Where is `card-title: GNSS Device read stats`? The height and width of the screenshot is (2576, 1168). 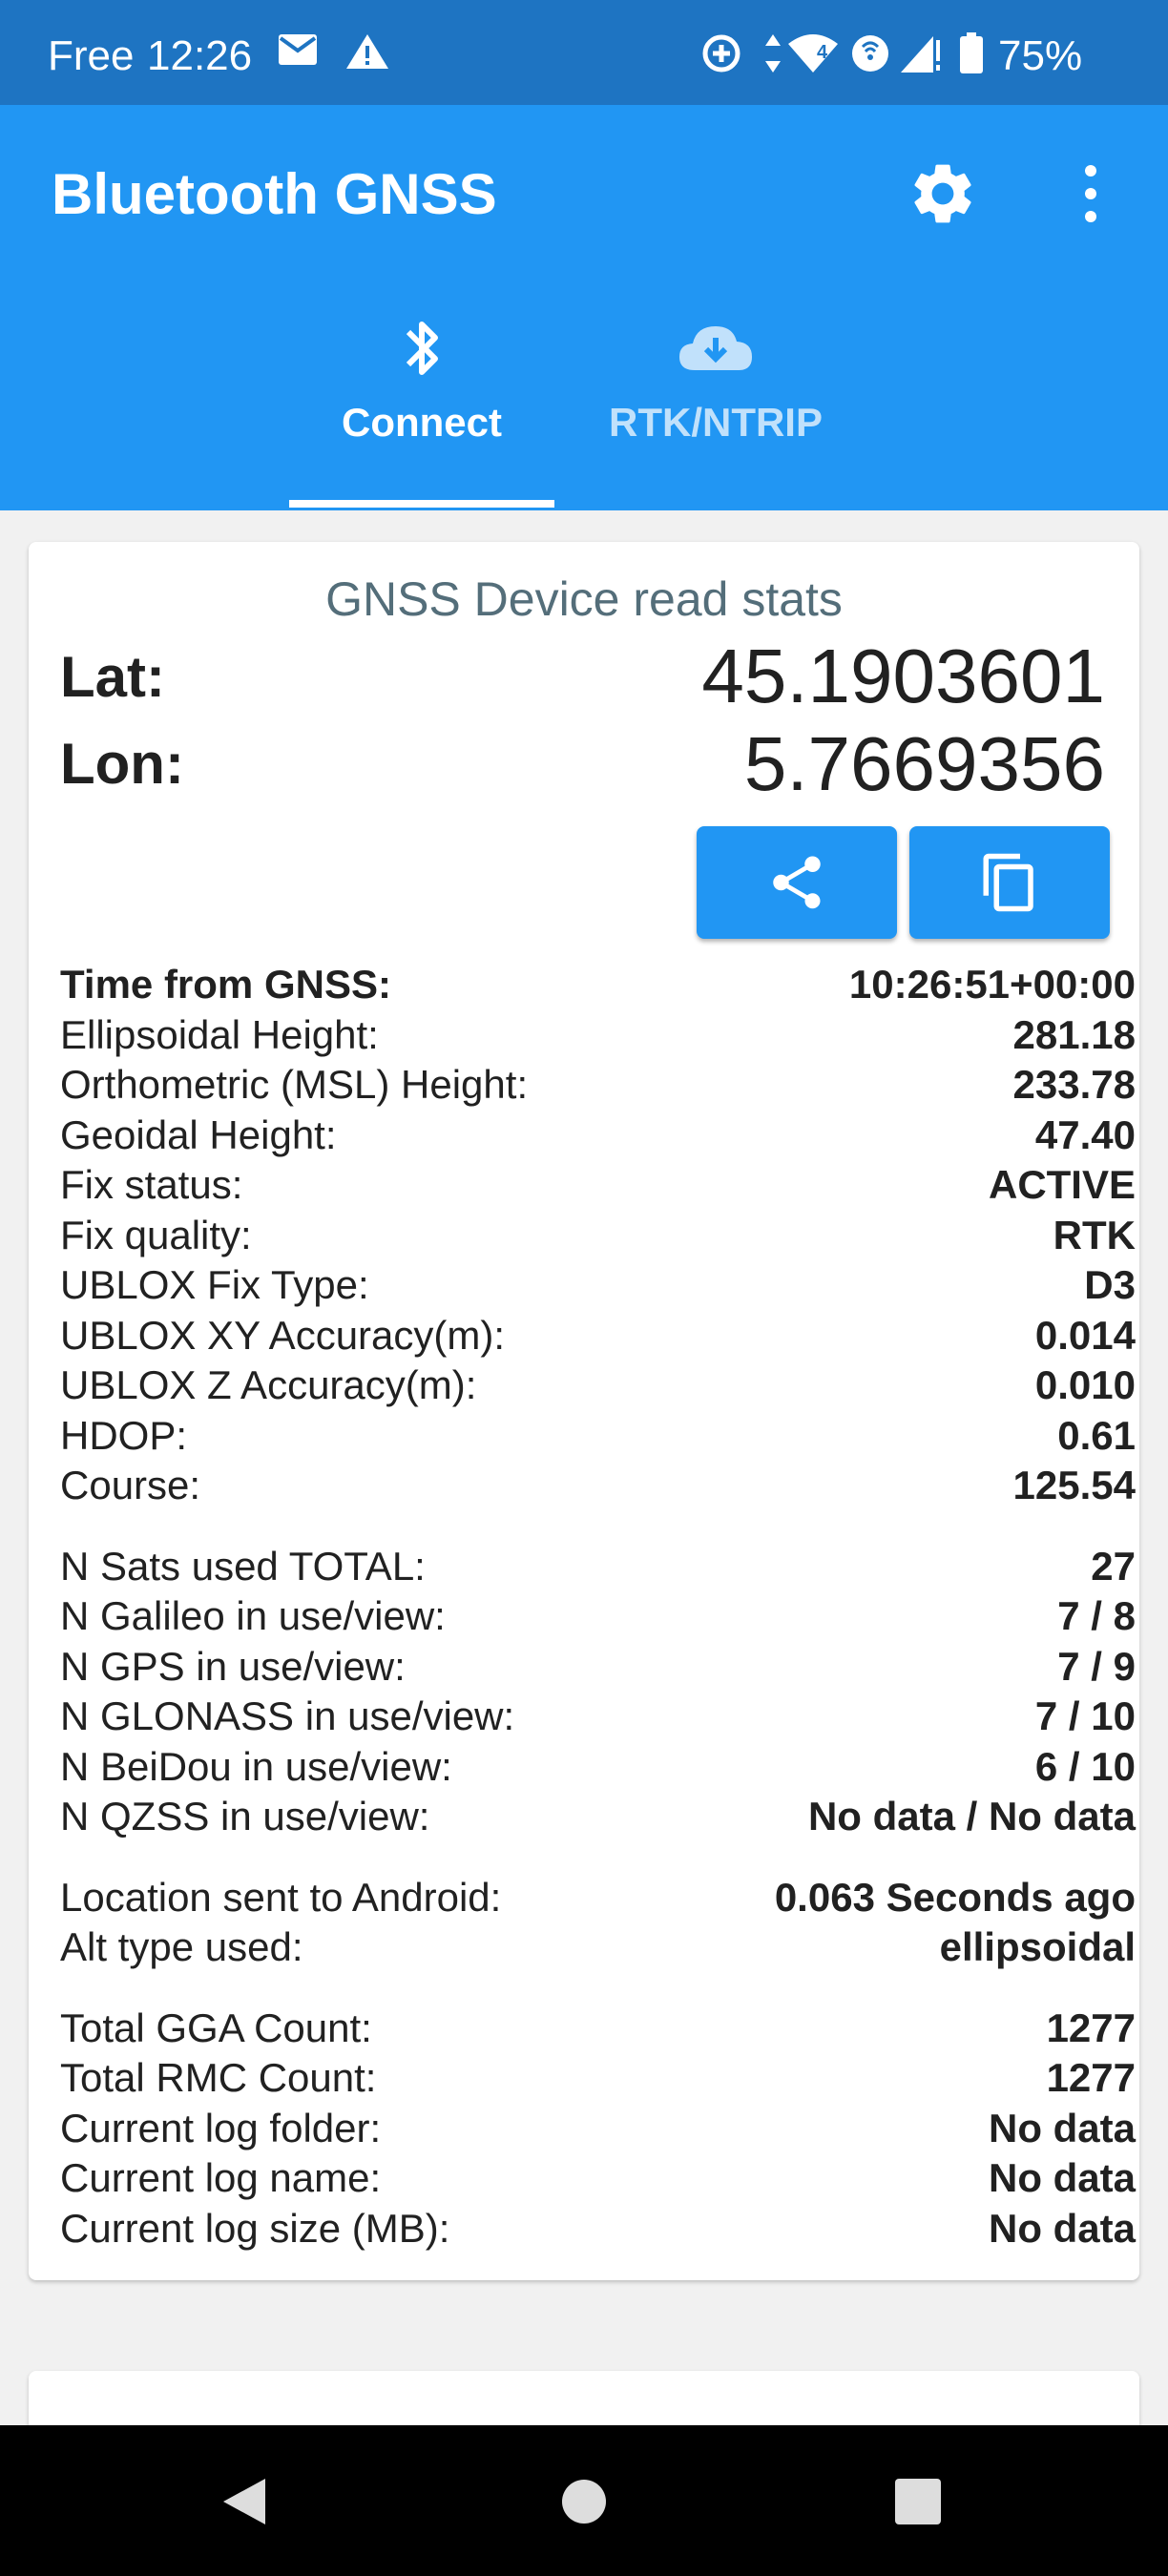 card-title: GNSS Device read stats is located at coordinates (584, 599).